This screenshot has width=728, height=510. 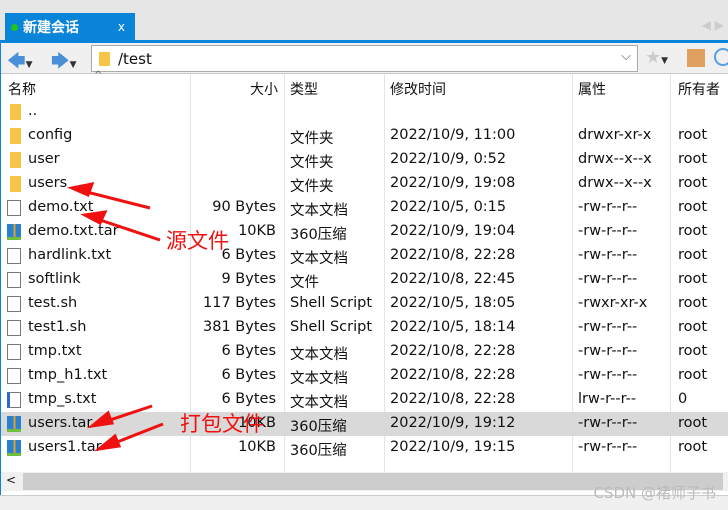 I want to click on arrow-to-demo, so click(x=120, y=226).